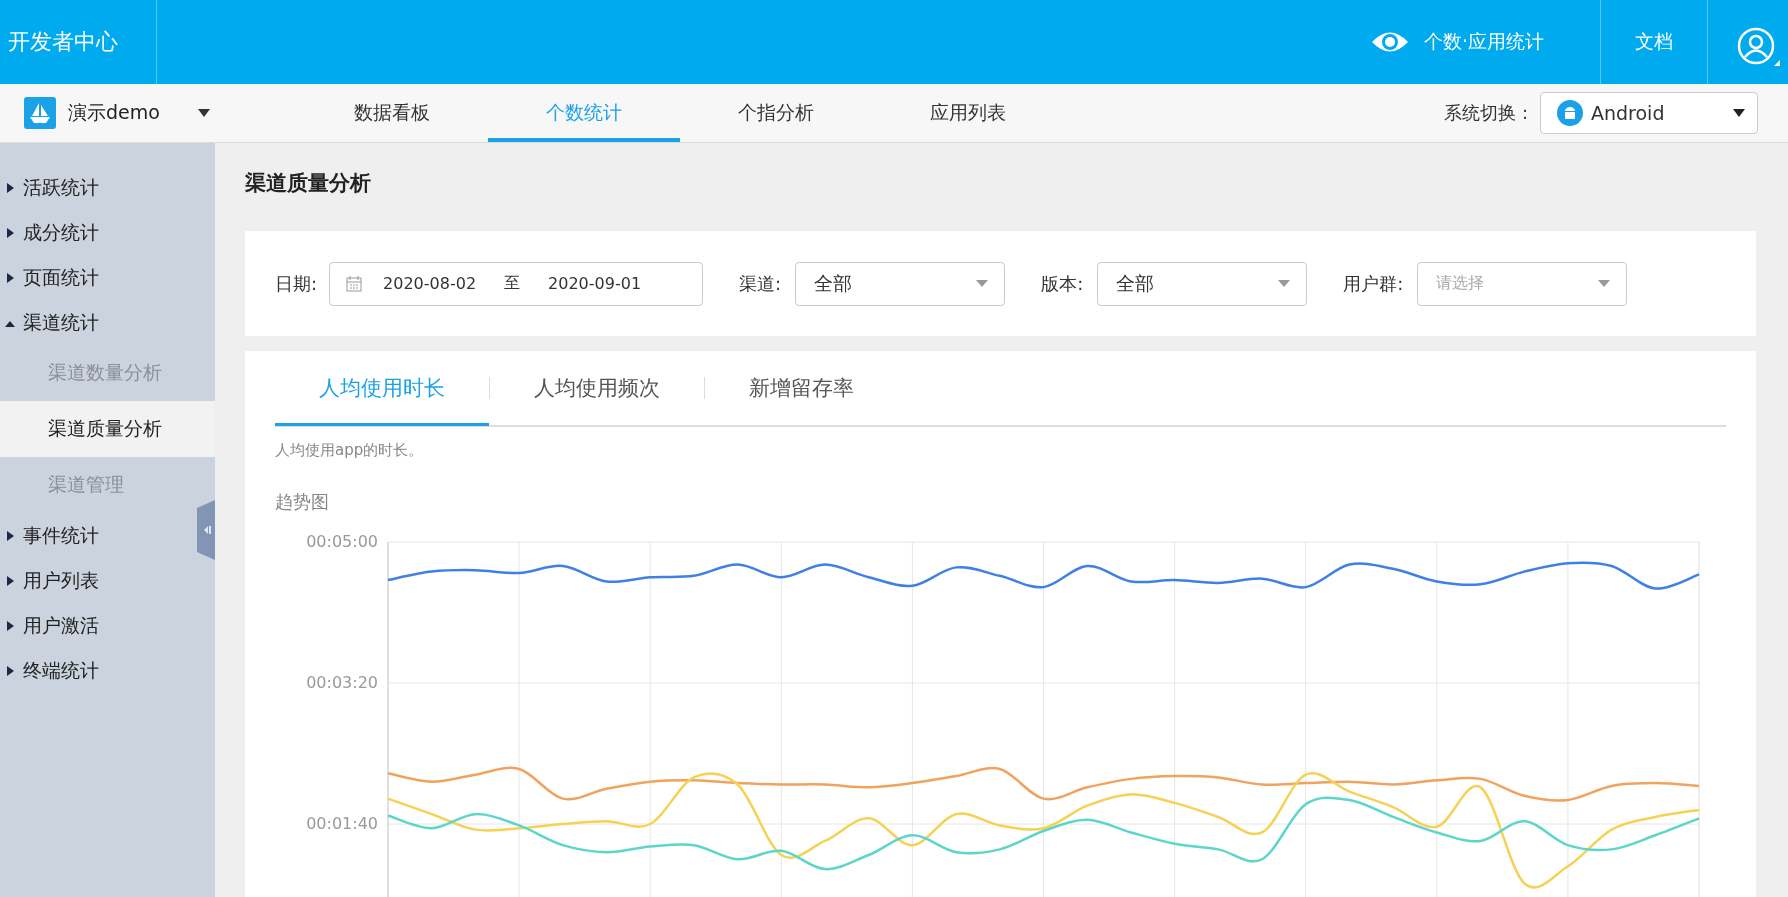 Image resolution: width=1788 pixels, height=897 pixels. What do you see at coordinates (49, 535) in the screenshot?
I see `sidebar-item: 事件统计` at bounding box center [49, 535].